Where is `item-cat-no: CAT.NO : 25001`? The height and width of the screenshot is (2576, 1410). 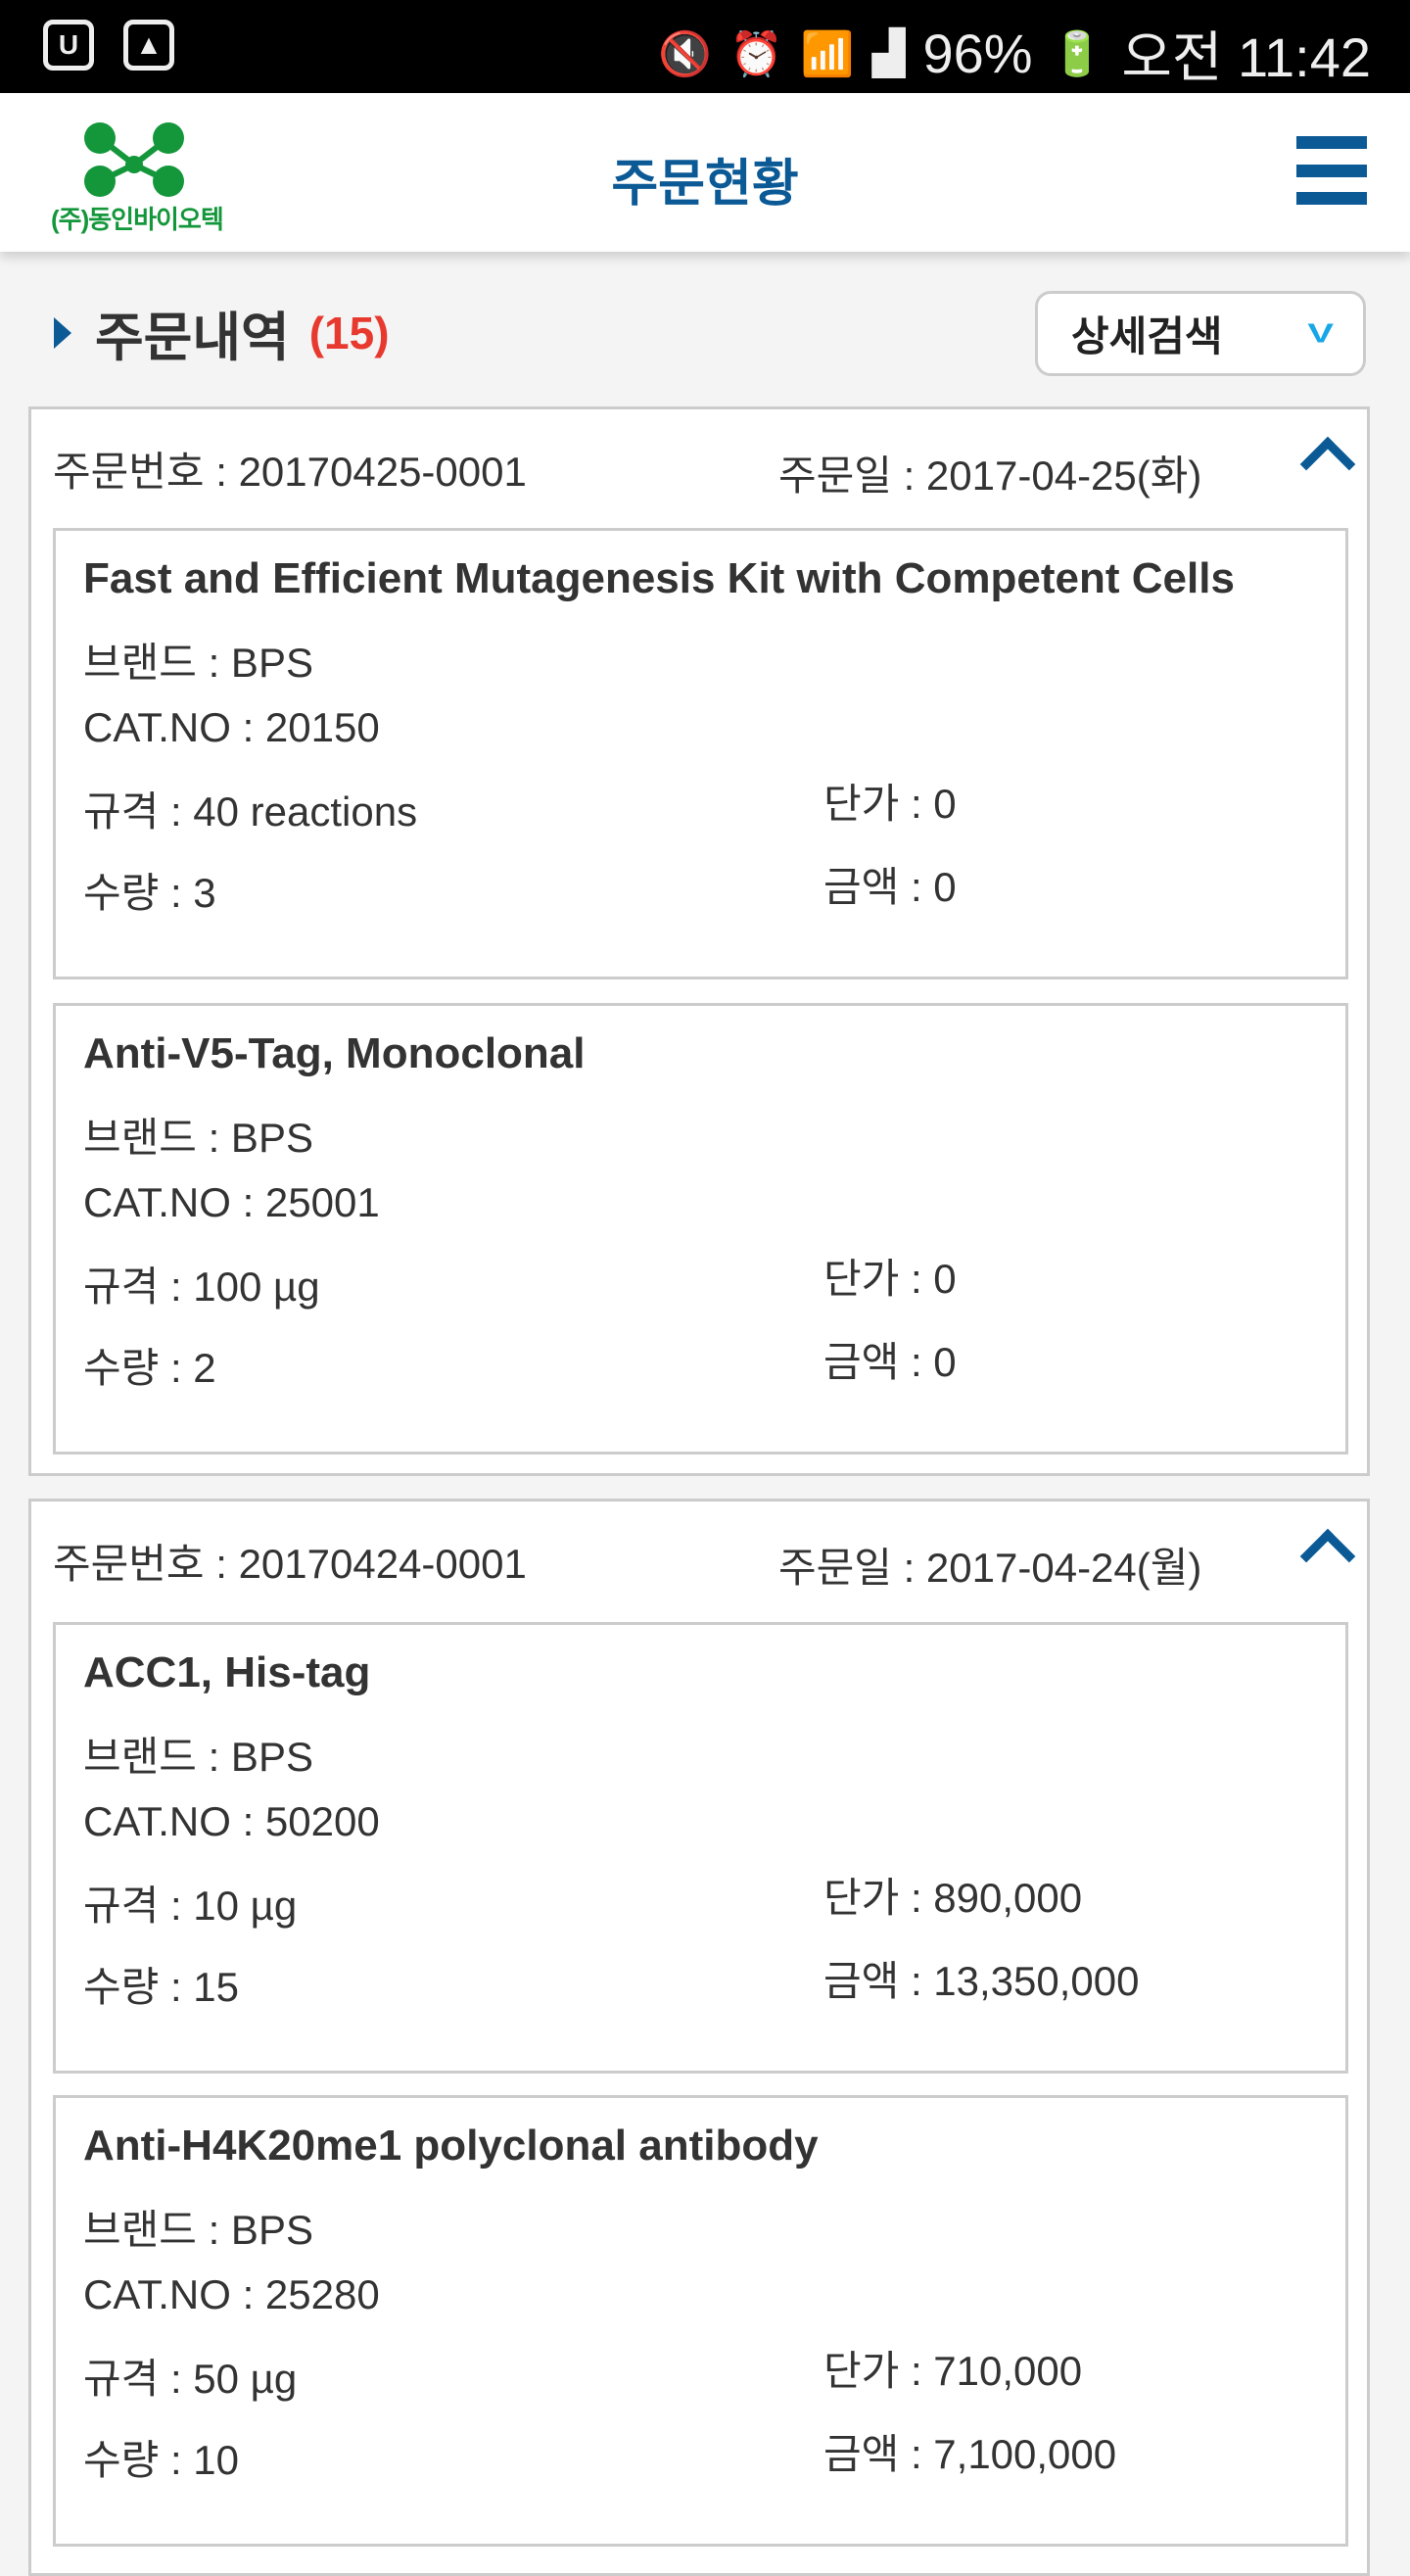
item-cat-no: CAT.NO : 25001 is located at coordinates (231, 1202).